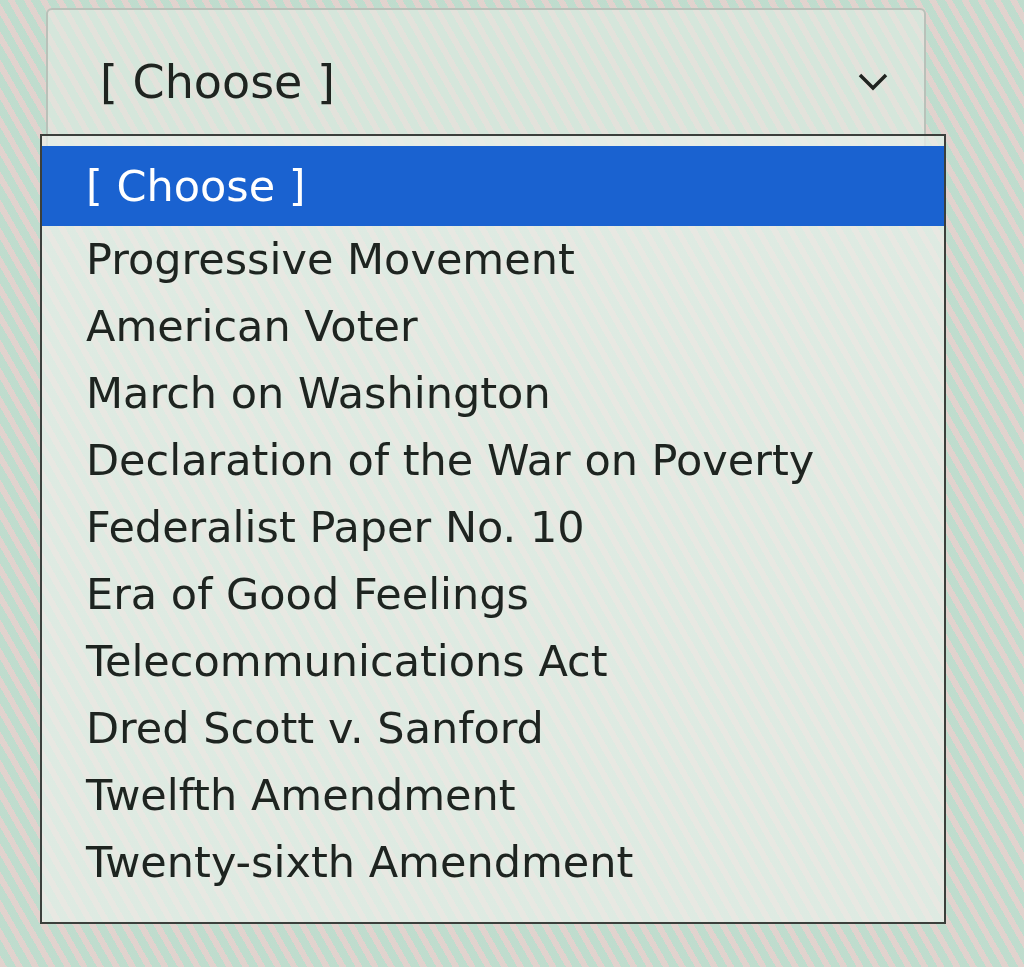 This screenshot has height=967, width=1024. I want to click on dropdown-option: Declaration of the War on Poverty, so click(493, 460).